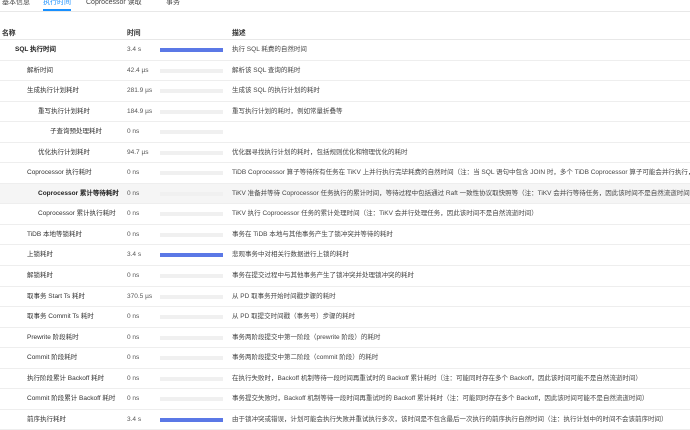 The height and width of the screenshot is (430, 690). Describe the element at coordinates (64, 152) in the screenshot. I see `row-name: 优化执行计划耗时` at that location.